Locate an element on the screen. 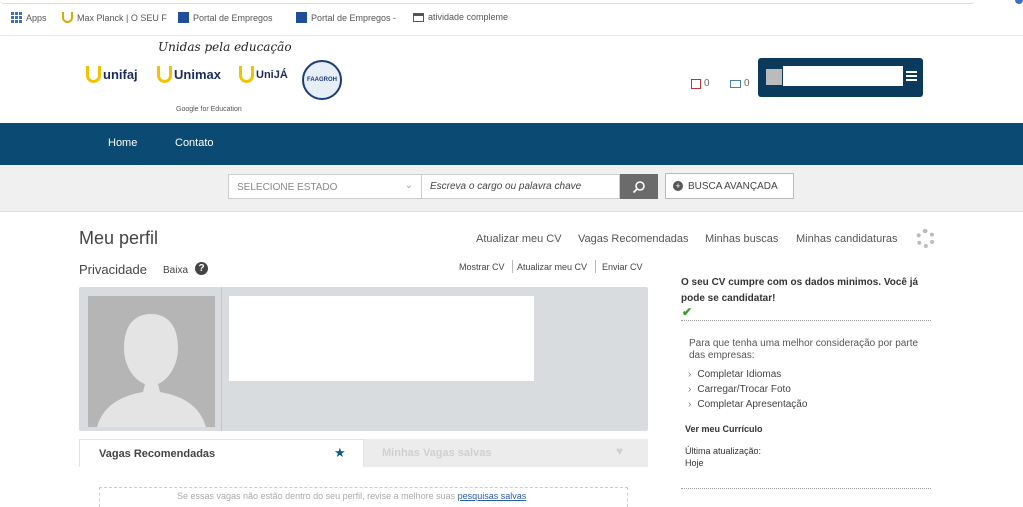 This screenshot has width=1023, height=507. main-navbar: Home Contato is located at coordinates (511, 144).